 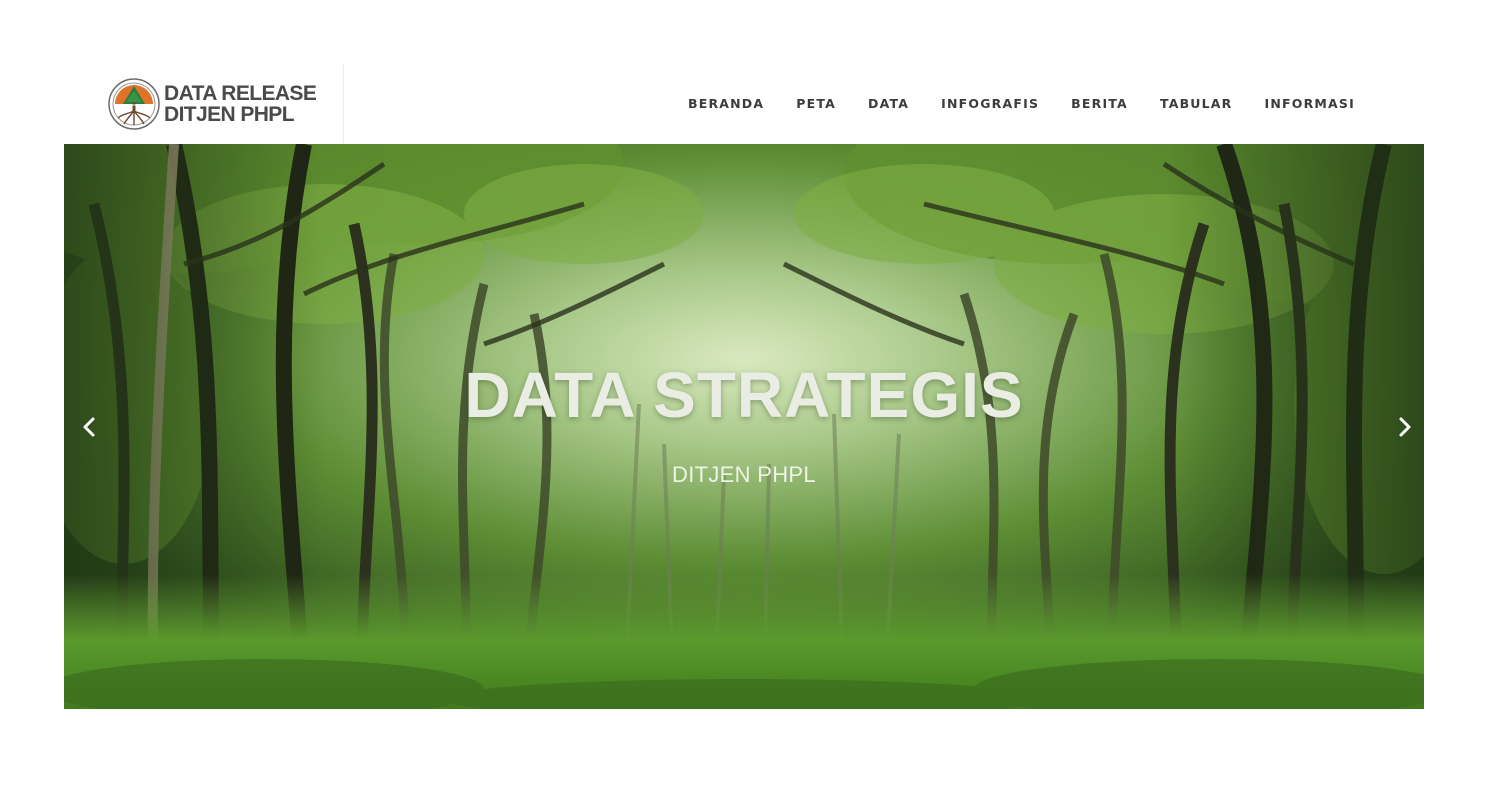 I want to click on nav-link-infografis: INFOGRAFIS, so click(x=990, y=103).